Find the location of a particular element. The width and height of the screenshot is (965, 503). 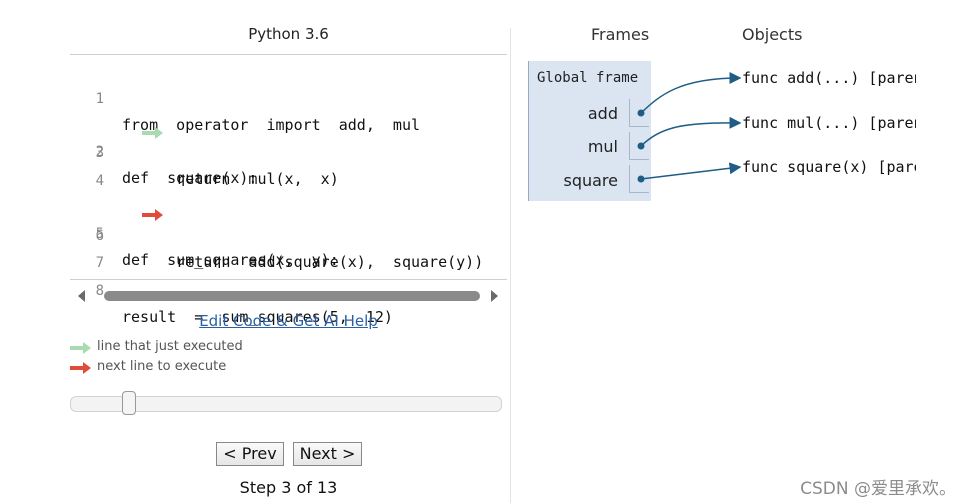

code-line: 7 is located at coordinates (288, 247).